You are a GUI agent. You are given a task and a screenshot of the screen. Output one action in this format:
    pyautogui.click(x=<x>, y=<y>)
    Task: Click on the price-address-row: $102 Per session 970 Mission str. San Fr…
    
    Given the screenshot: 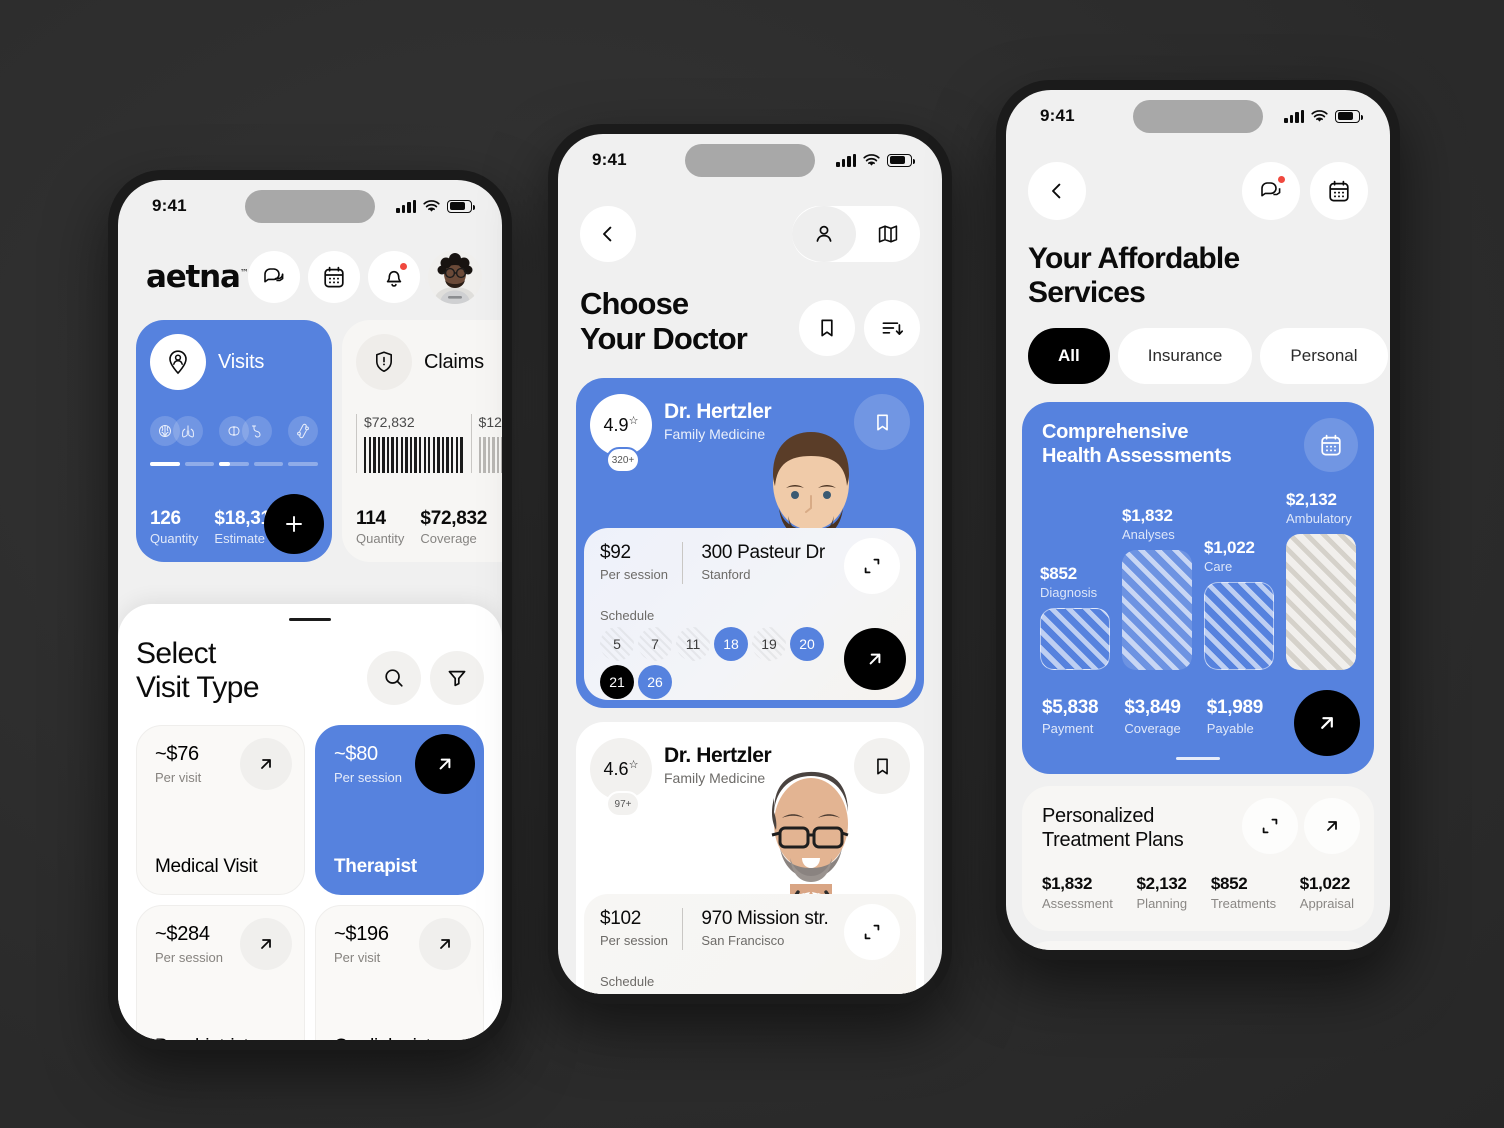 What is the action you would take?
    pyautogui.click(x=750, y=932)
    